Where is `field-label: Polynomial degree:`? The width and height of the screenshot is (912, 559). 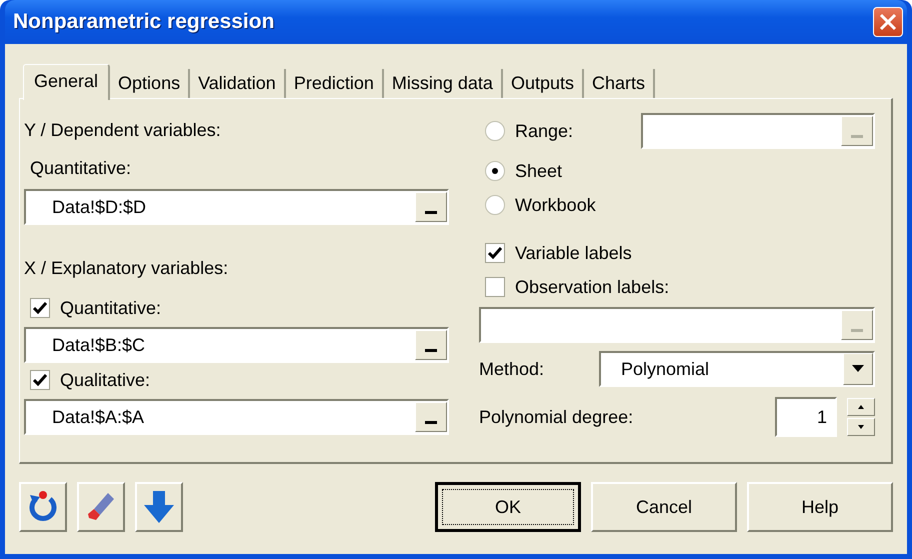
field-label: Polynomial degree: is located at coordinates (556, 417).